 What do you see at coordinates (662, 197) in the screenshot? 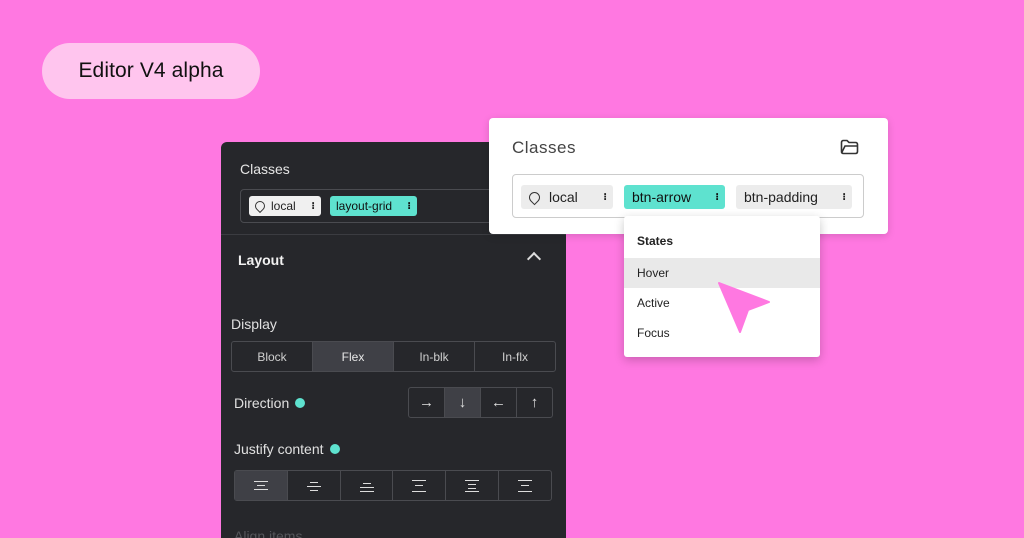
I see `class-chip-label: btn-arrow` at bounding box center [662, 197].